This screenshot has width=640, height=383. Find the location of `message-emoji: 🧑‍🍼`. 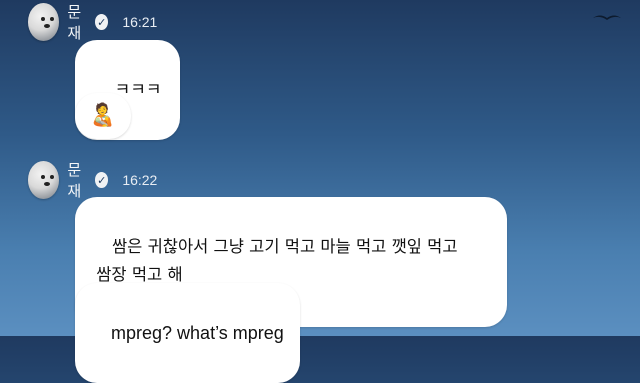

message-emoji: 🧑‍🍼 is located at coordinates (103, 115).